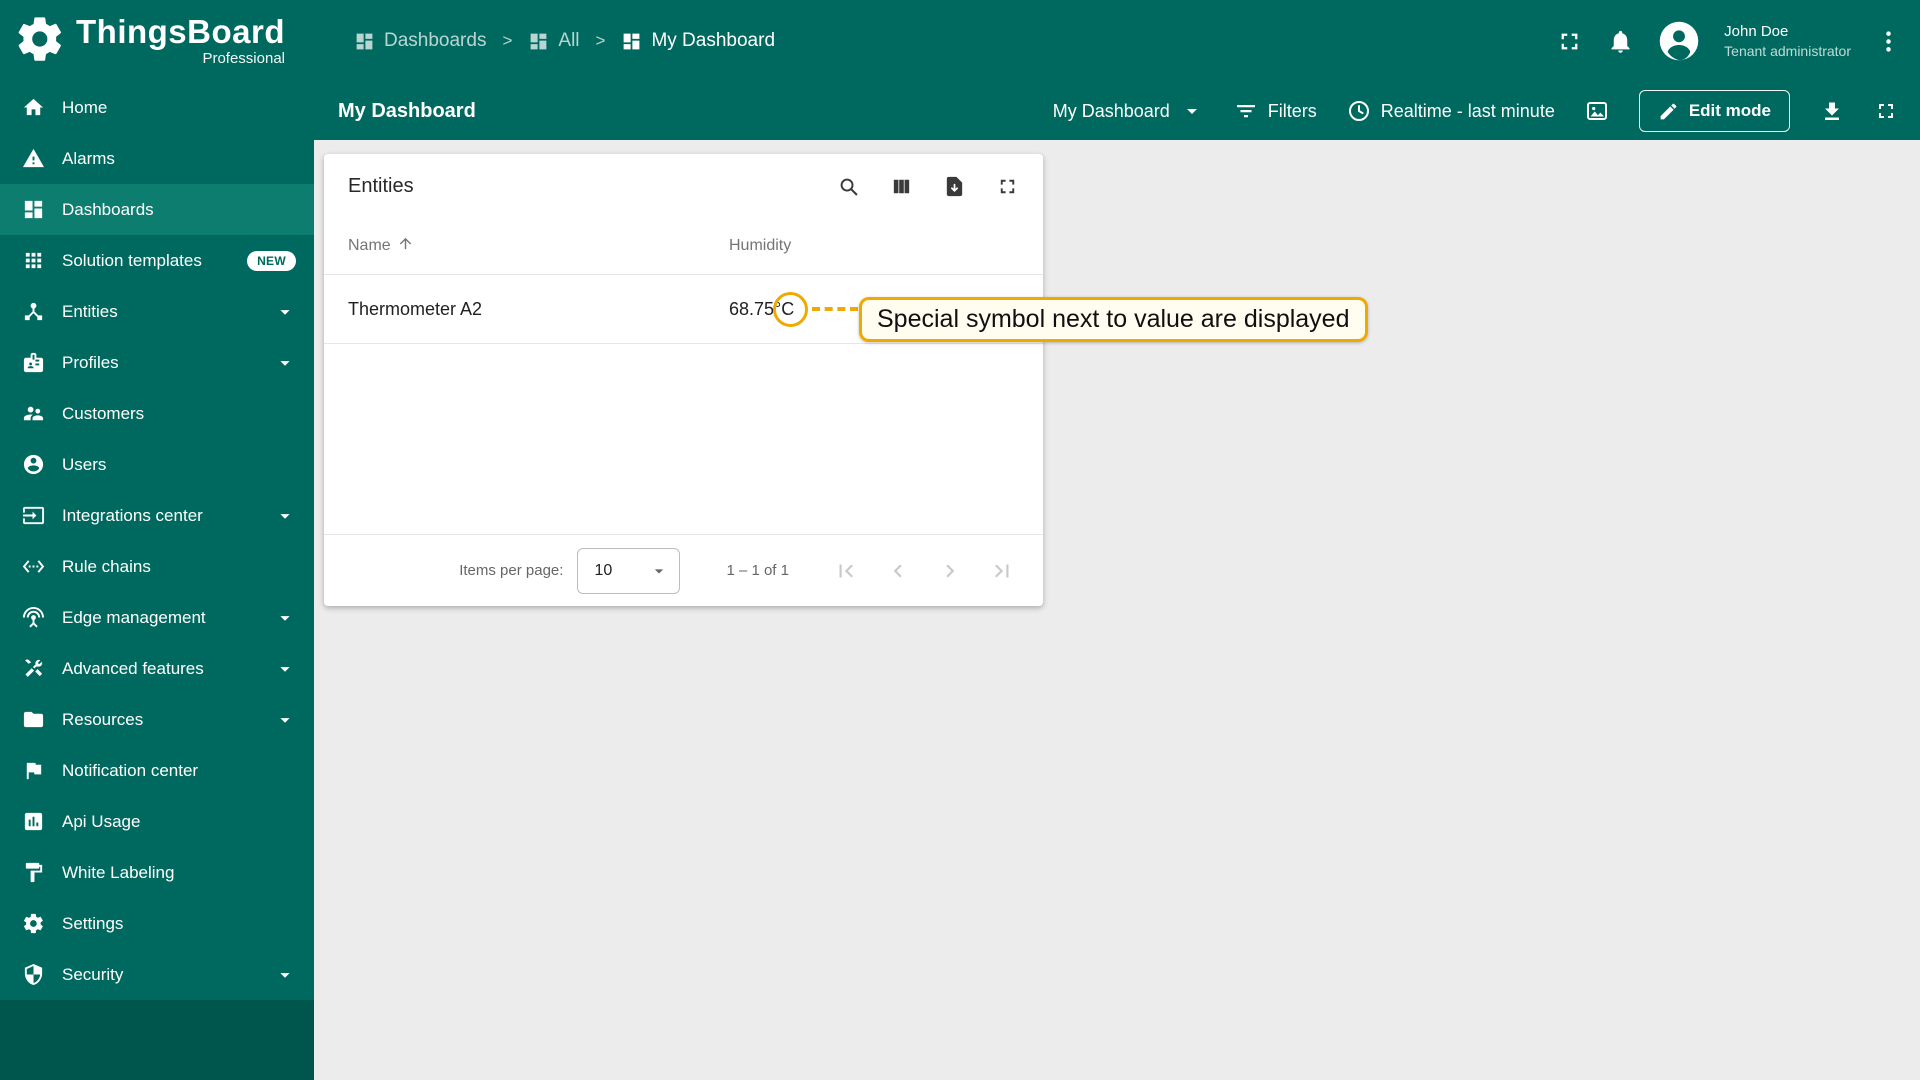 The width and height of the screenshot is (1920, 1080). I want to click on user-info: John Doe Tenant administrator, so click(1787, 41).